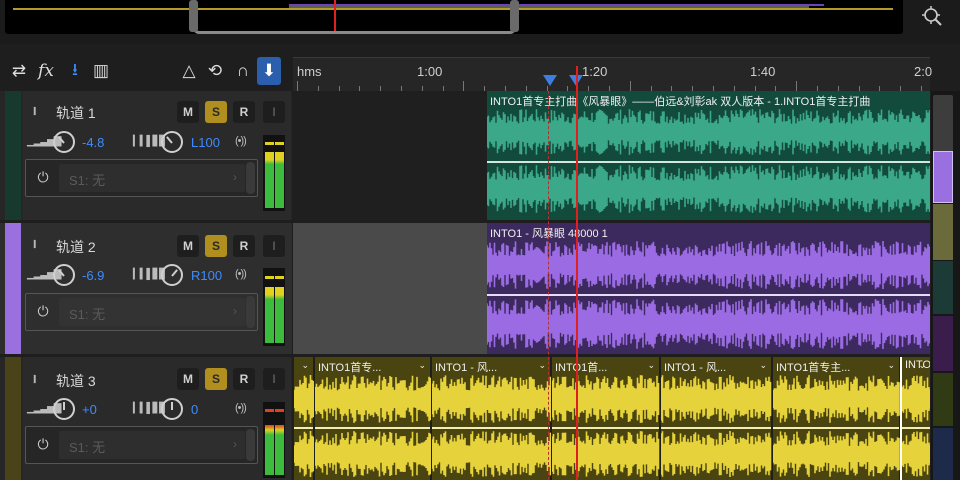 The height and width of the screenshot is (480, 960). I want to click on track-name: 轨道 3, so click(76, 381).